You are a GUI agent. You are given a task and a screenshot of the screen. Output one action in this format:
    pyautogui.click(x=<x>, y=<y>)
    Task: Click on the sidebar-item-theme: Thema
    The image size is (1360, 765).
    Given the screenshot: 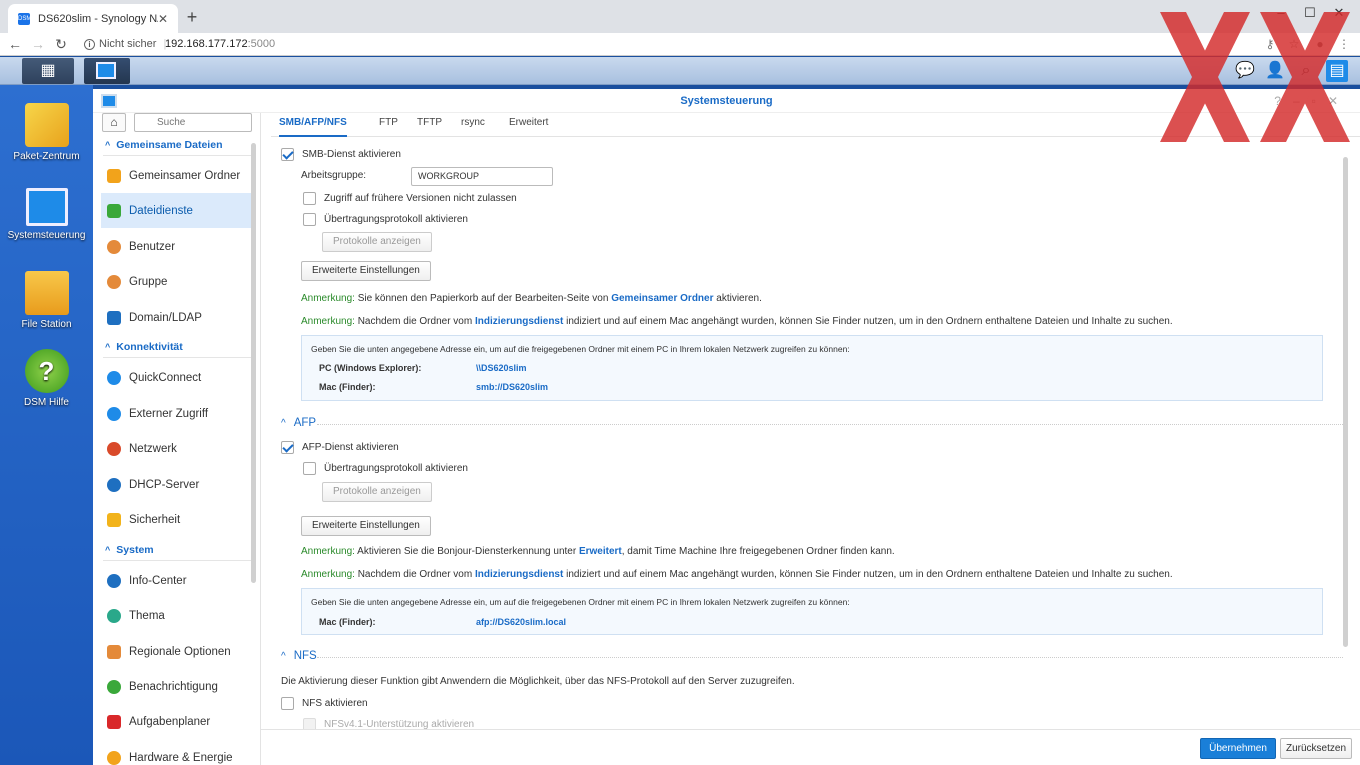 What is the action you would take?
    pyautogui.click(x=176, y=615)
    